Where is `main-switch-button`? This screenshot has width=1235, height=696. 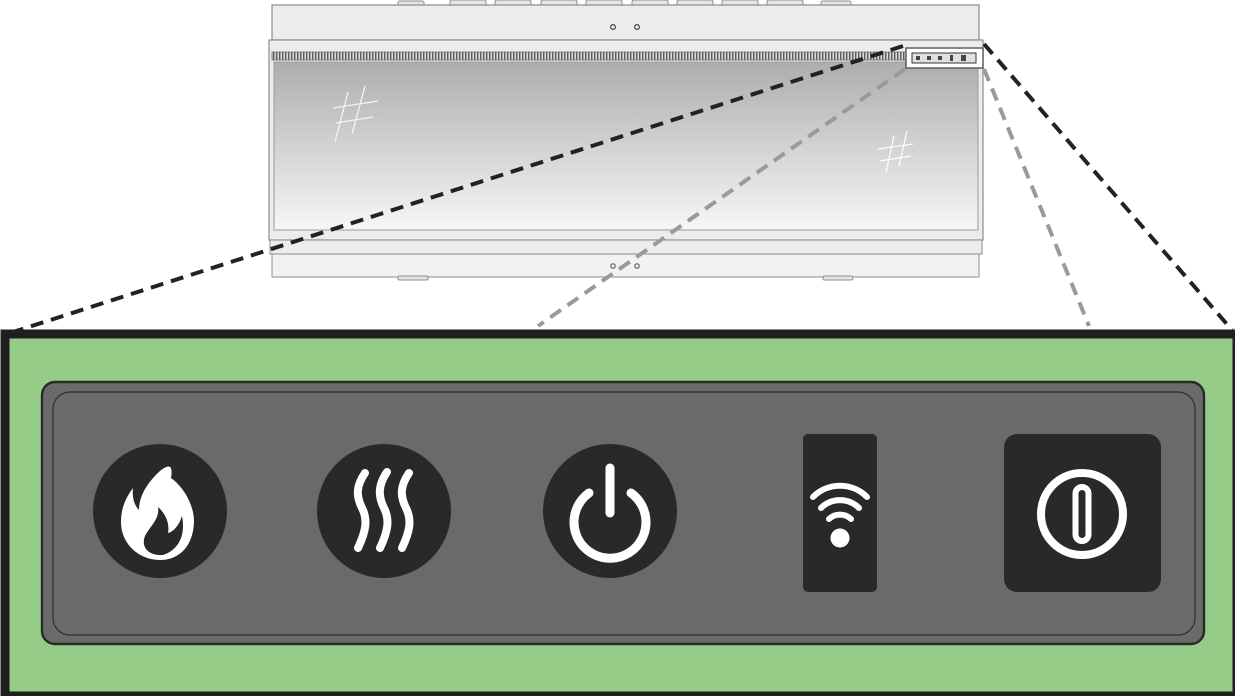
main-switch-button is located at coordinates (1082, 513).